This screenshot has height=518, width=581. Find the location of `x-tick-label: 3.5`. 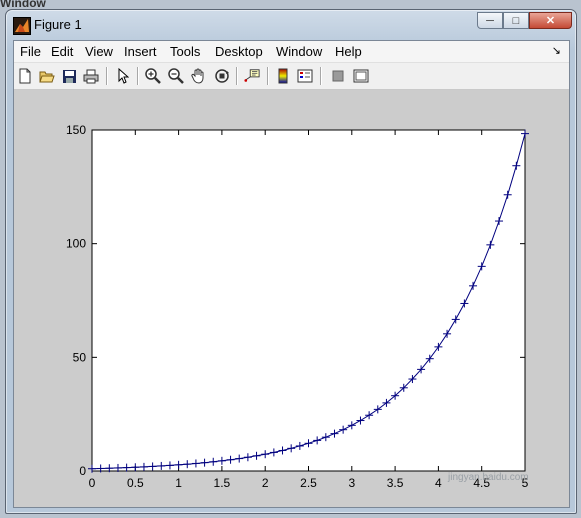

x-tick-label: 3.5 is located at coordinates (395, 483).